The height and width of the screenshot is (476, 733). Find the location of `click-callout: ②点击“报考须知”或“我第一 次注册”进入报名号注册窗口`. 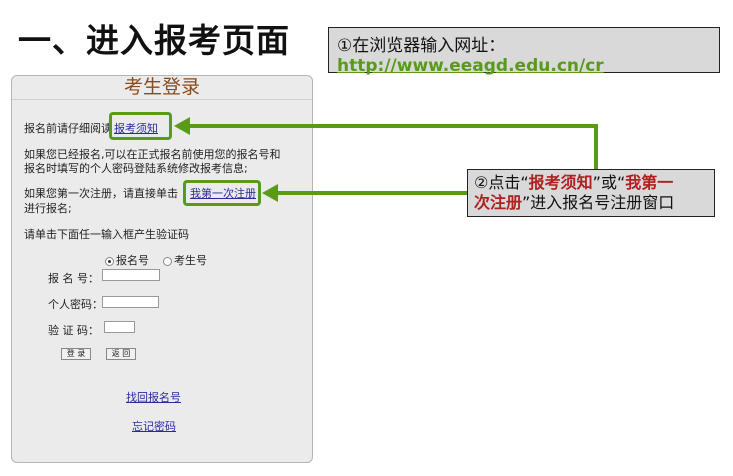

click-callout: ②点击“报考须知”或“我第一 次注册”进入报名号注册窗口 is located at coordinates (591, 193).